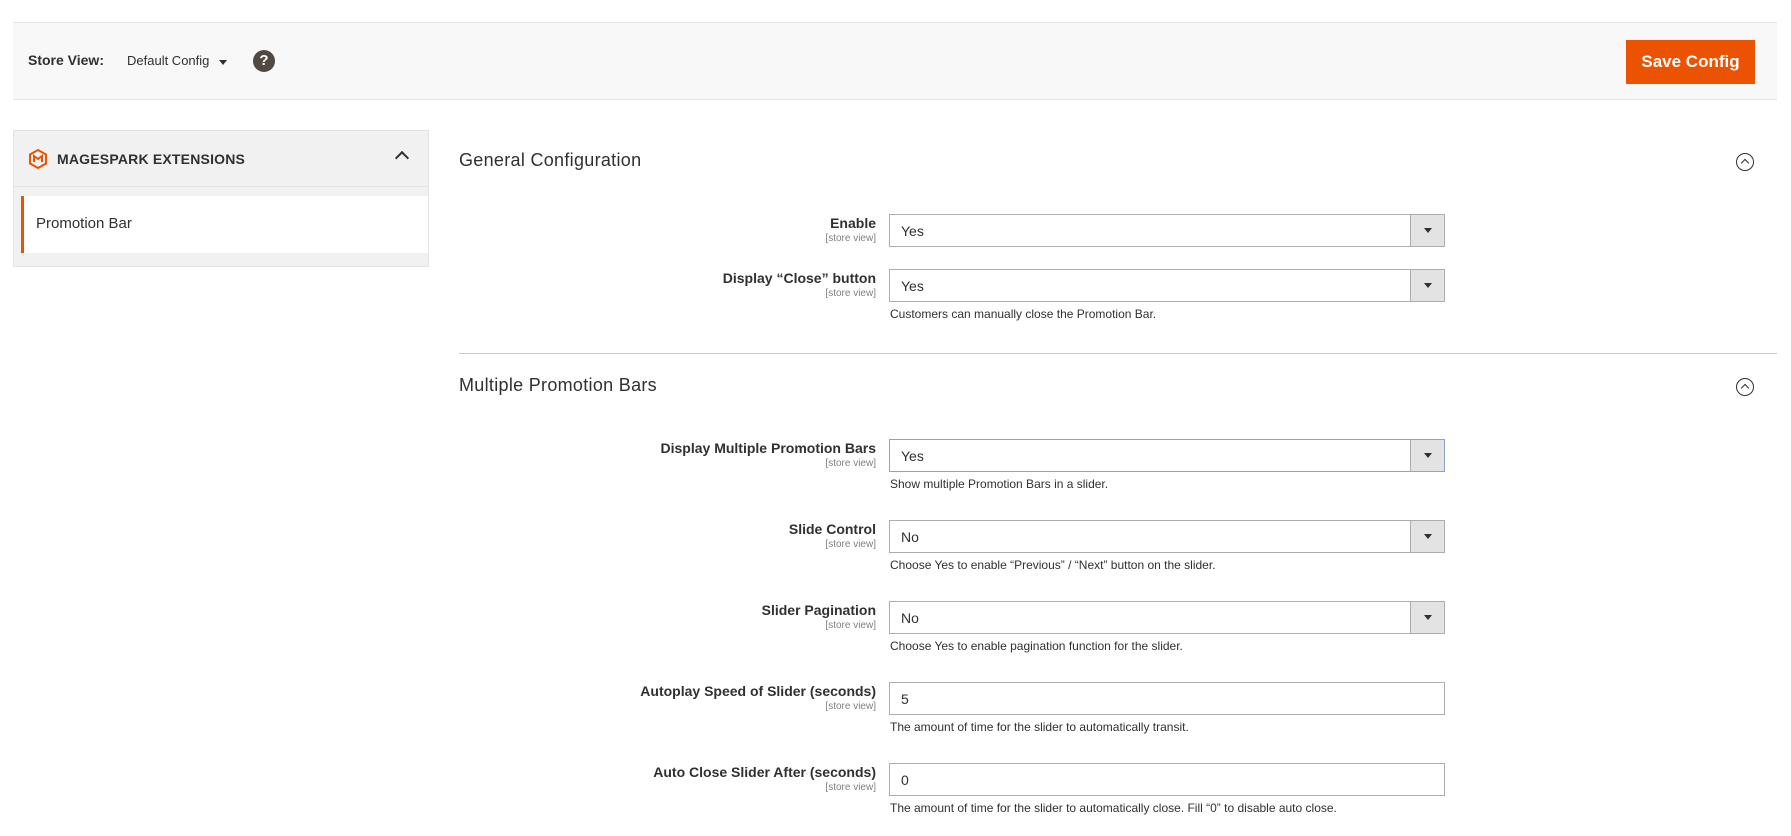 The image size is (1791, 836). I want to click on enable-select: Yes, so click(1167, 230).